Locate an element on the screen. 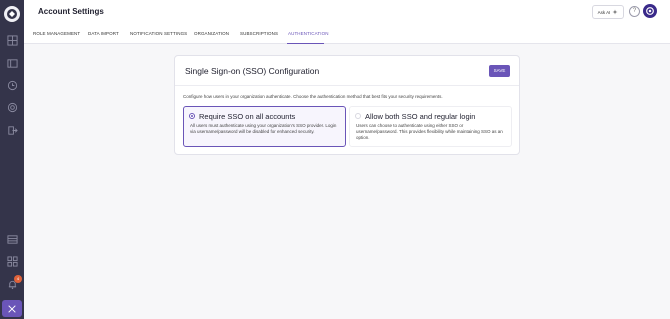  avatar is located at coordinates (650, 11).